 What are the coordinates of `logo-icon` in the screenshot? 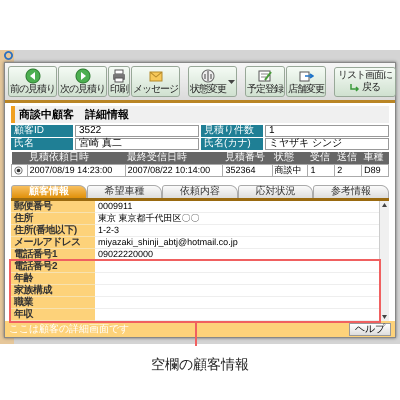 It's located at (8, 55).